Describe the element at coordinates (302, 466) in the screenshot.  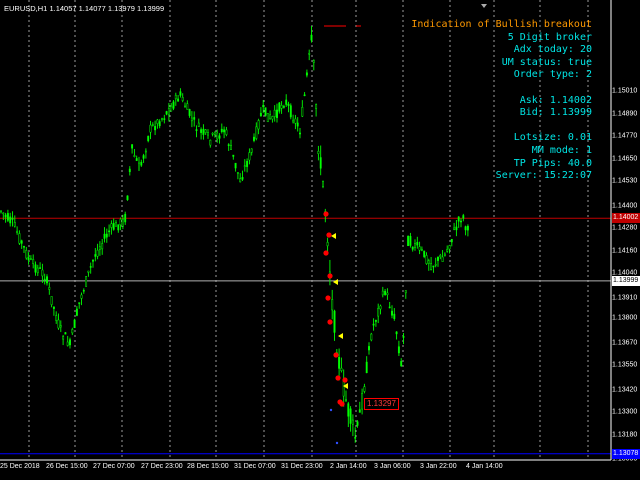
I see `time-axis-label: 31 Dec 23:00` at that location.